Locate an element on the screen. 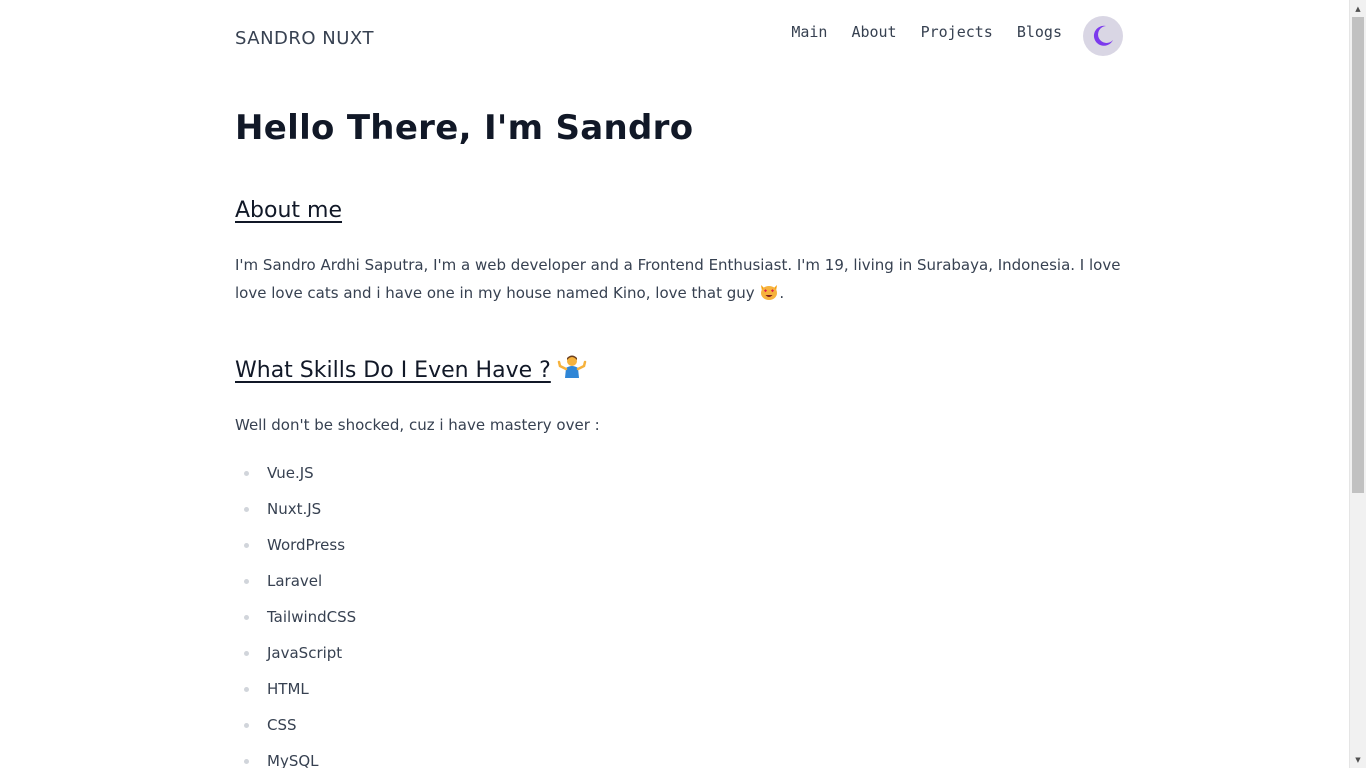 The width and height of the screenshot is (1366, 768). list-item: MySQL is located at coordinates (295, 757).